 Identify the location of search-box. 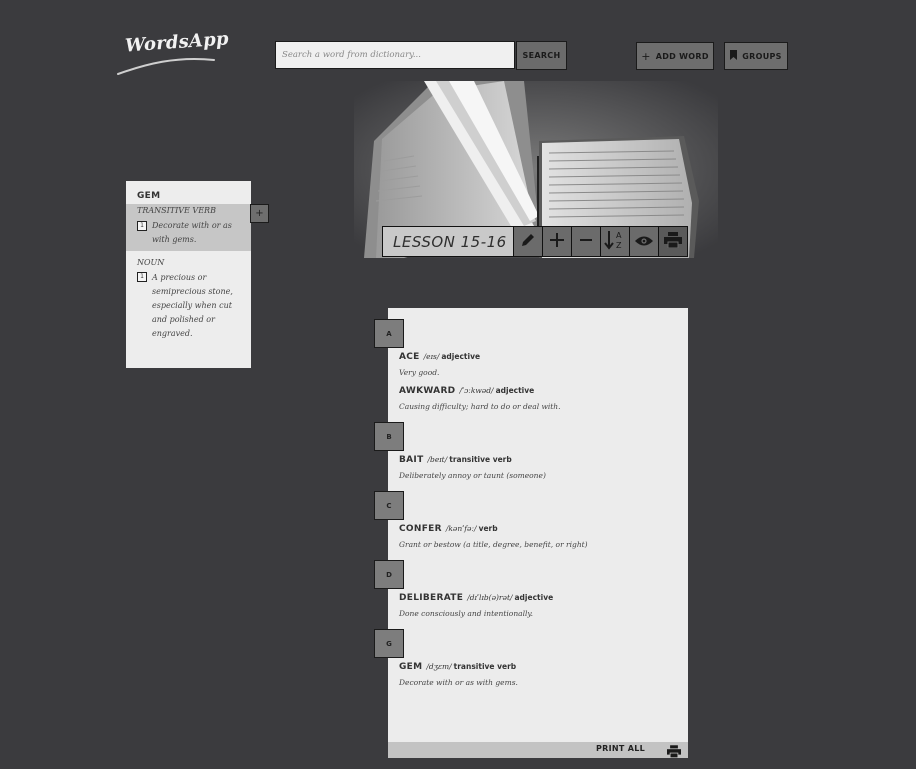
(395, 55).